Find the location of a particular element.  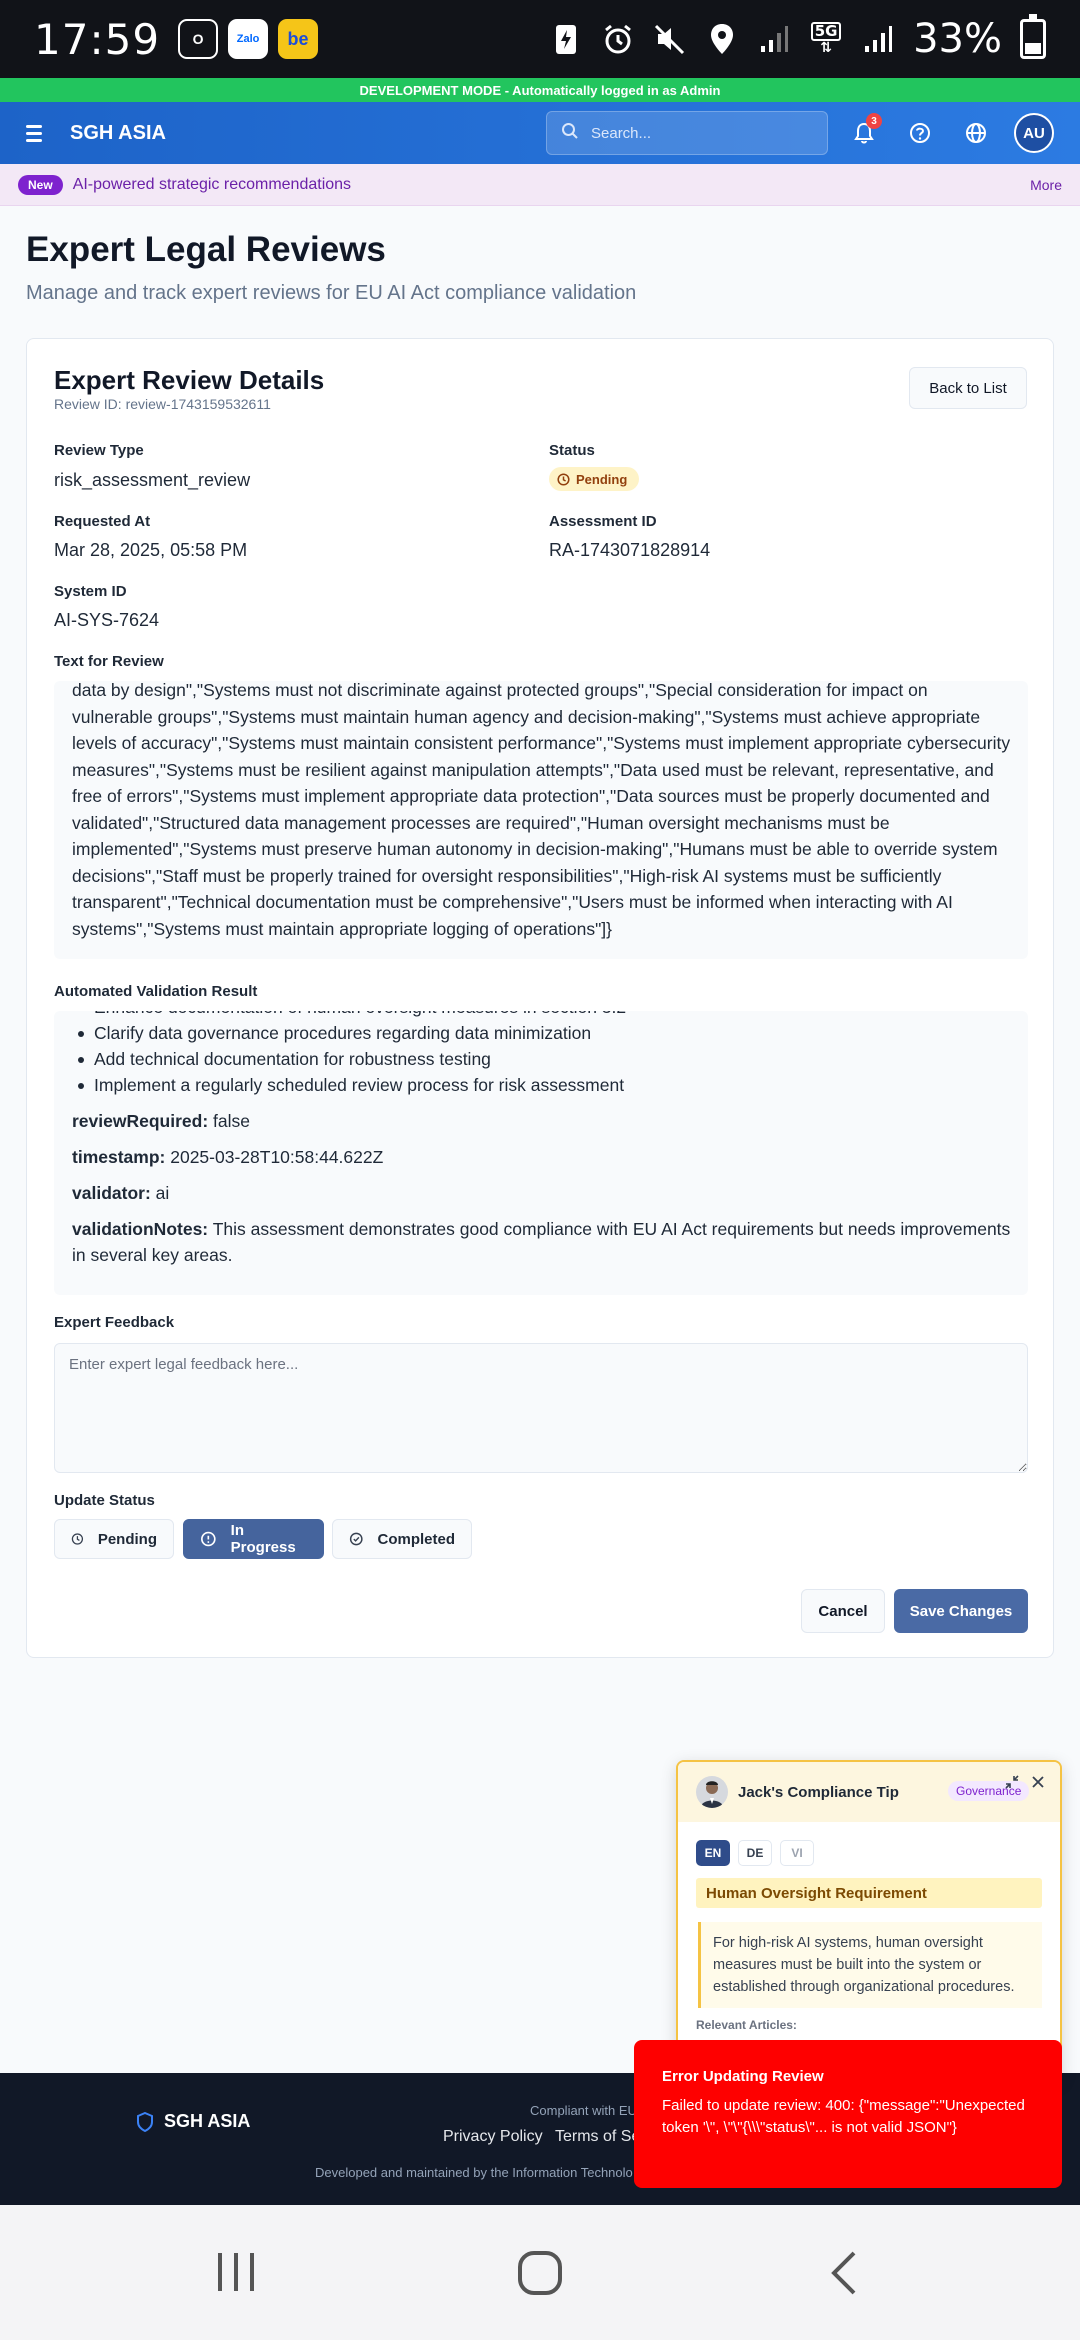

battery-percent: 33% is located at coordinates (957, 39).